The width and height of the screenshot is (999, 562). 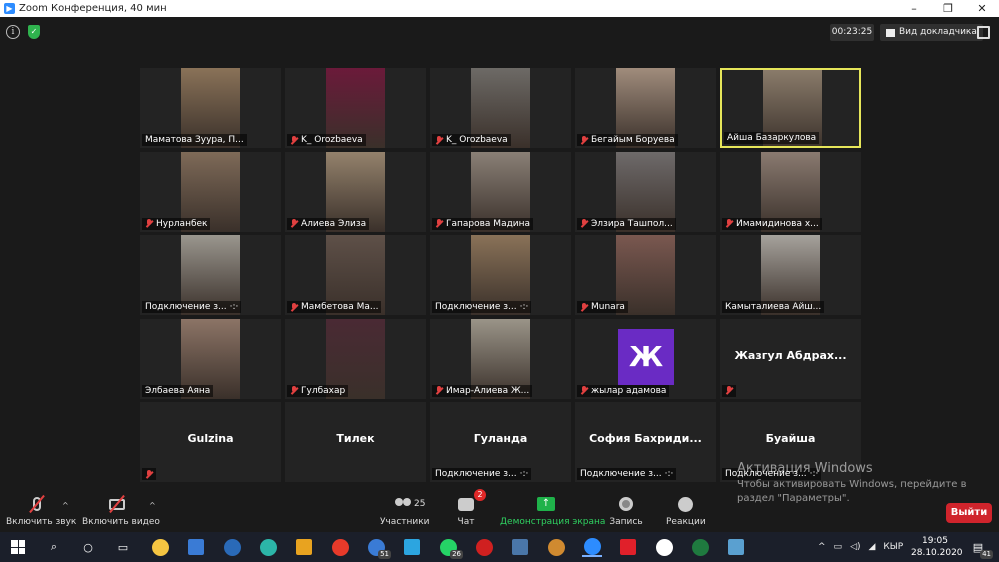 What do you see at coordinates (88, 547) in the screenshot?
I see `cortana-icon: ○` at bounding box center [88, 547].